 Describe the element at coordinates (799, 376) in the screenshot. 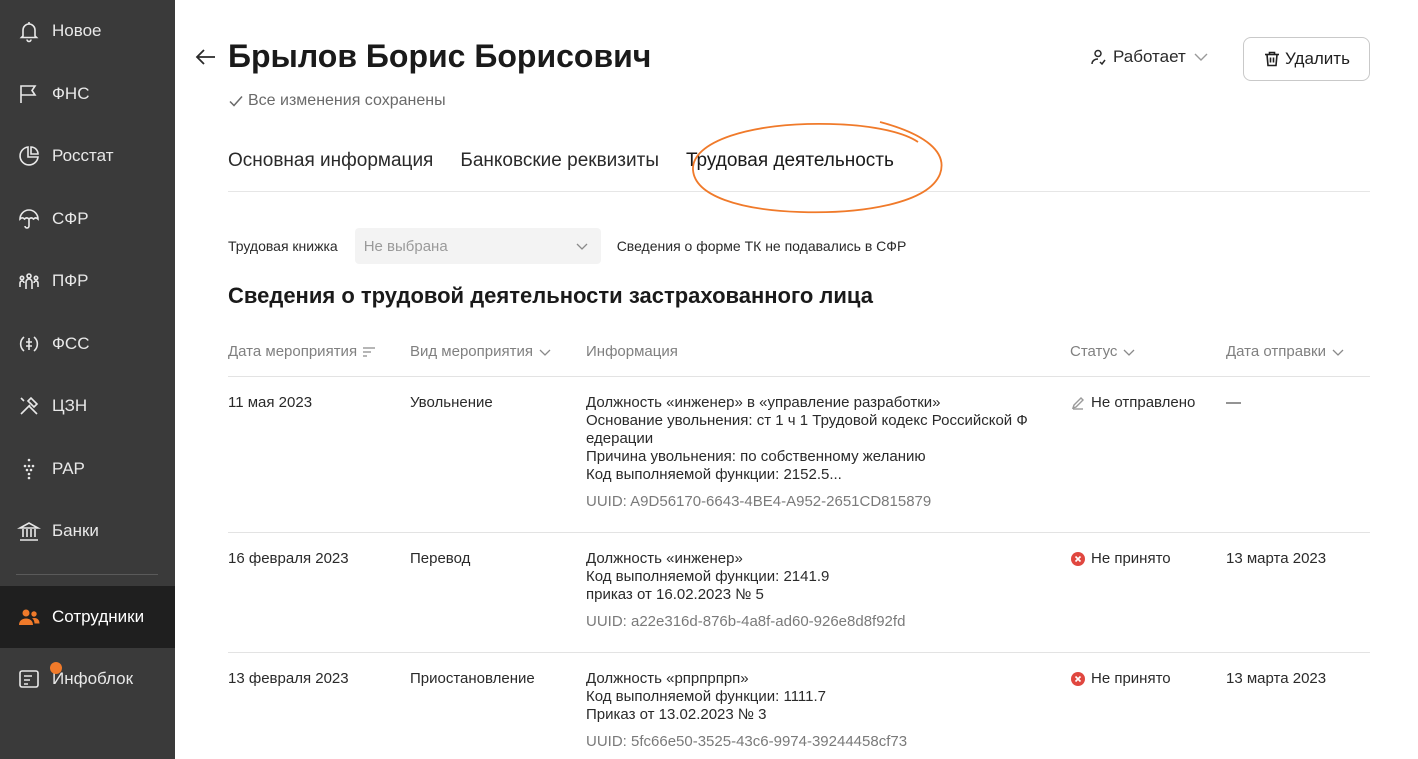

I see `header-divider` at that location.